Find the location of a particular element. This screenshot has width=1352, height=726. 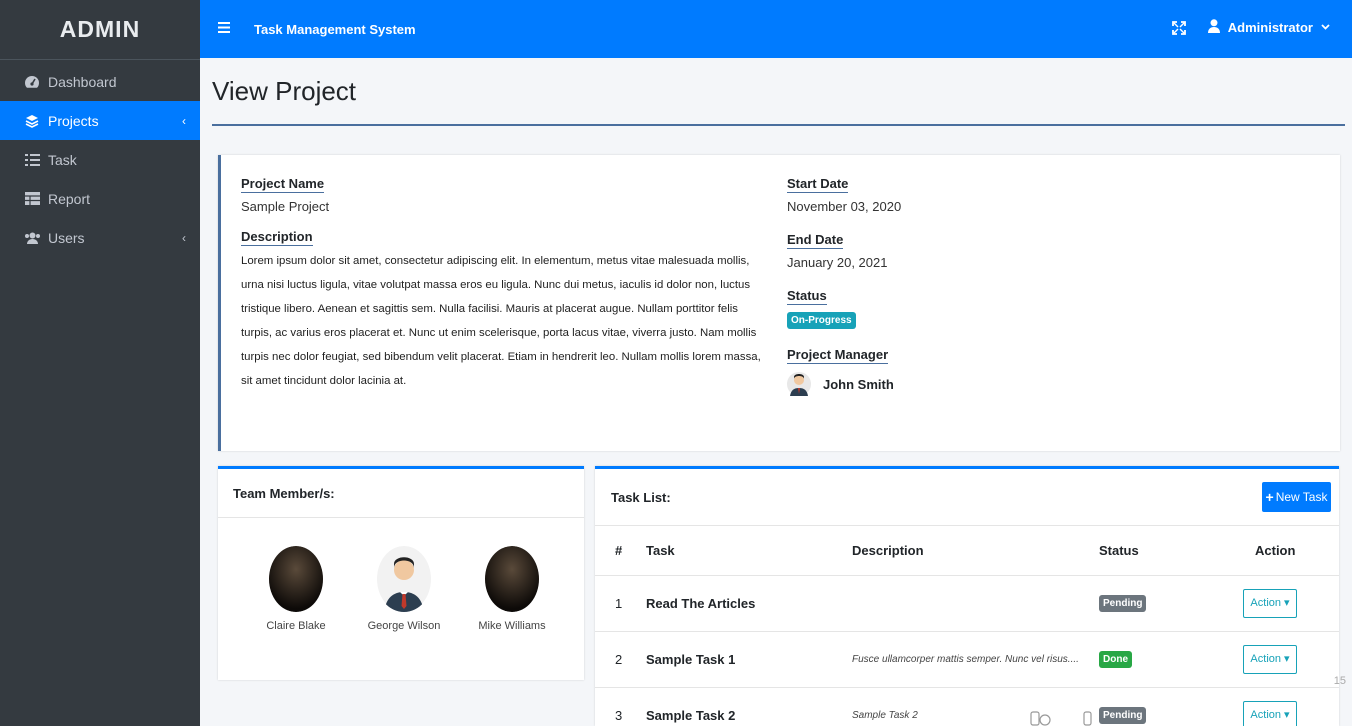

row-num: 3 is located at coordinates (620, 706).